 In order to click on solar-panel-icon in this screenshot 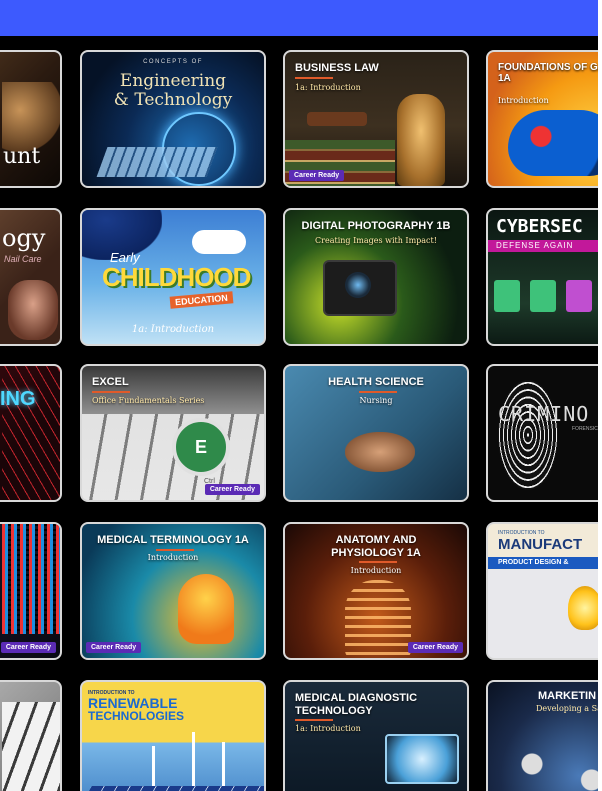, I will do `click(173, 788)`.